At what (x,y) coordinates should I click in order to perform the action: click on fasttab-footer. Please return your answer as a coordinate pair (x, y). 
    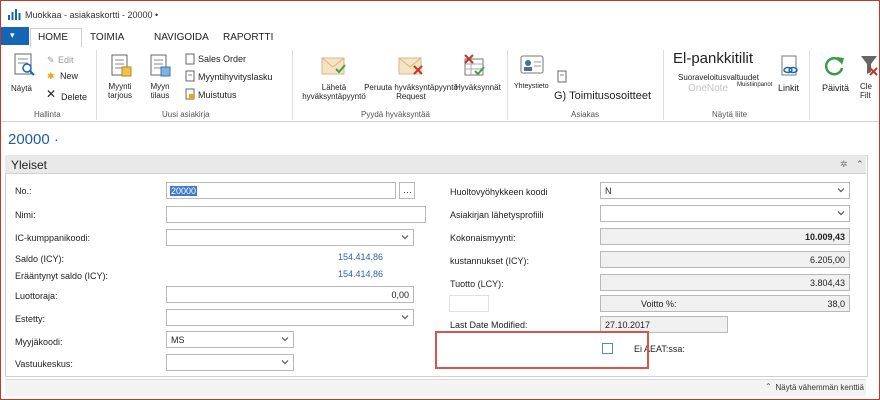
    Looking at the image, I should click on (435, 387).